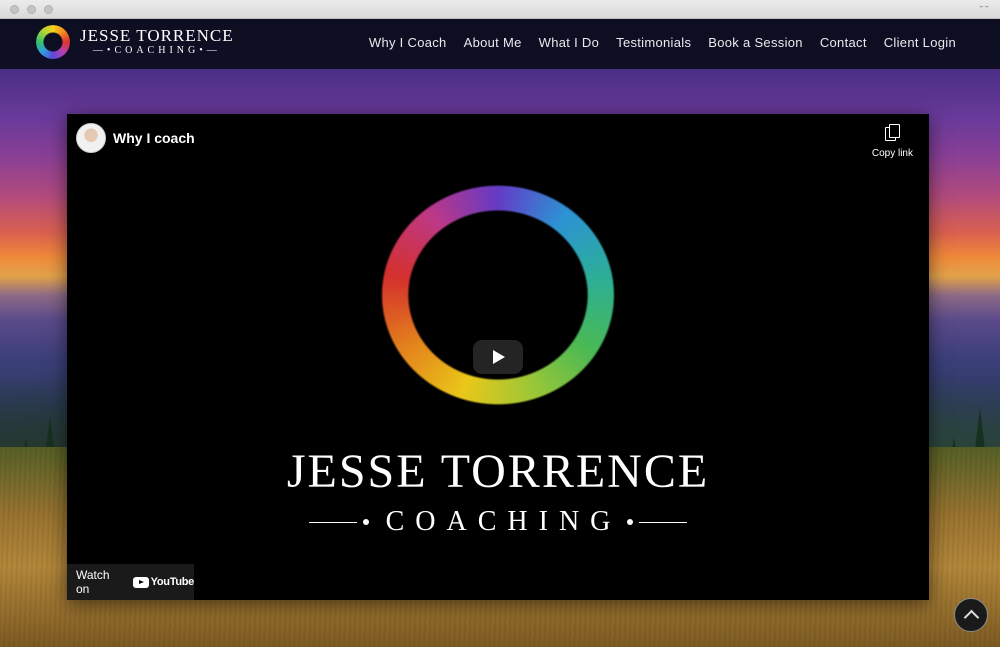 The height and width of the screenshot is (647, 1000). What do you see at coordinates (172, 582) in the screenshot?
I see `youtube-wordmark: YouTube` at bounding box center [172, 582].